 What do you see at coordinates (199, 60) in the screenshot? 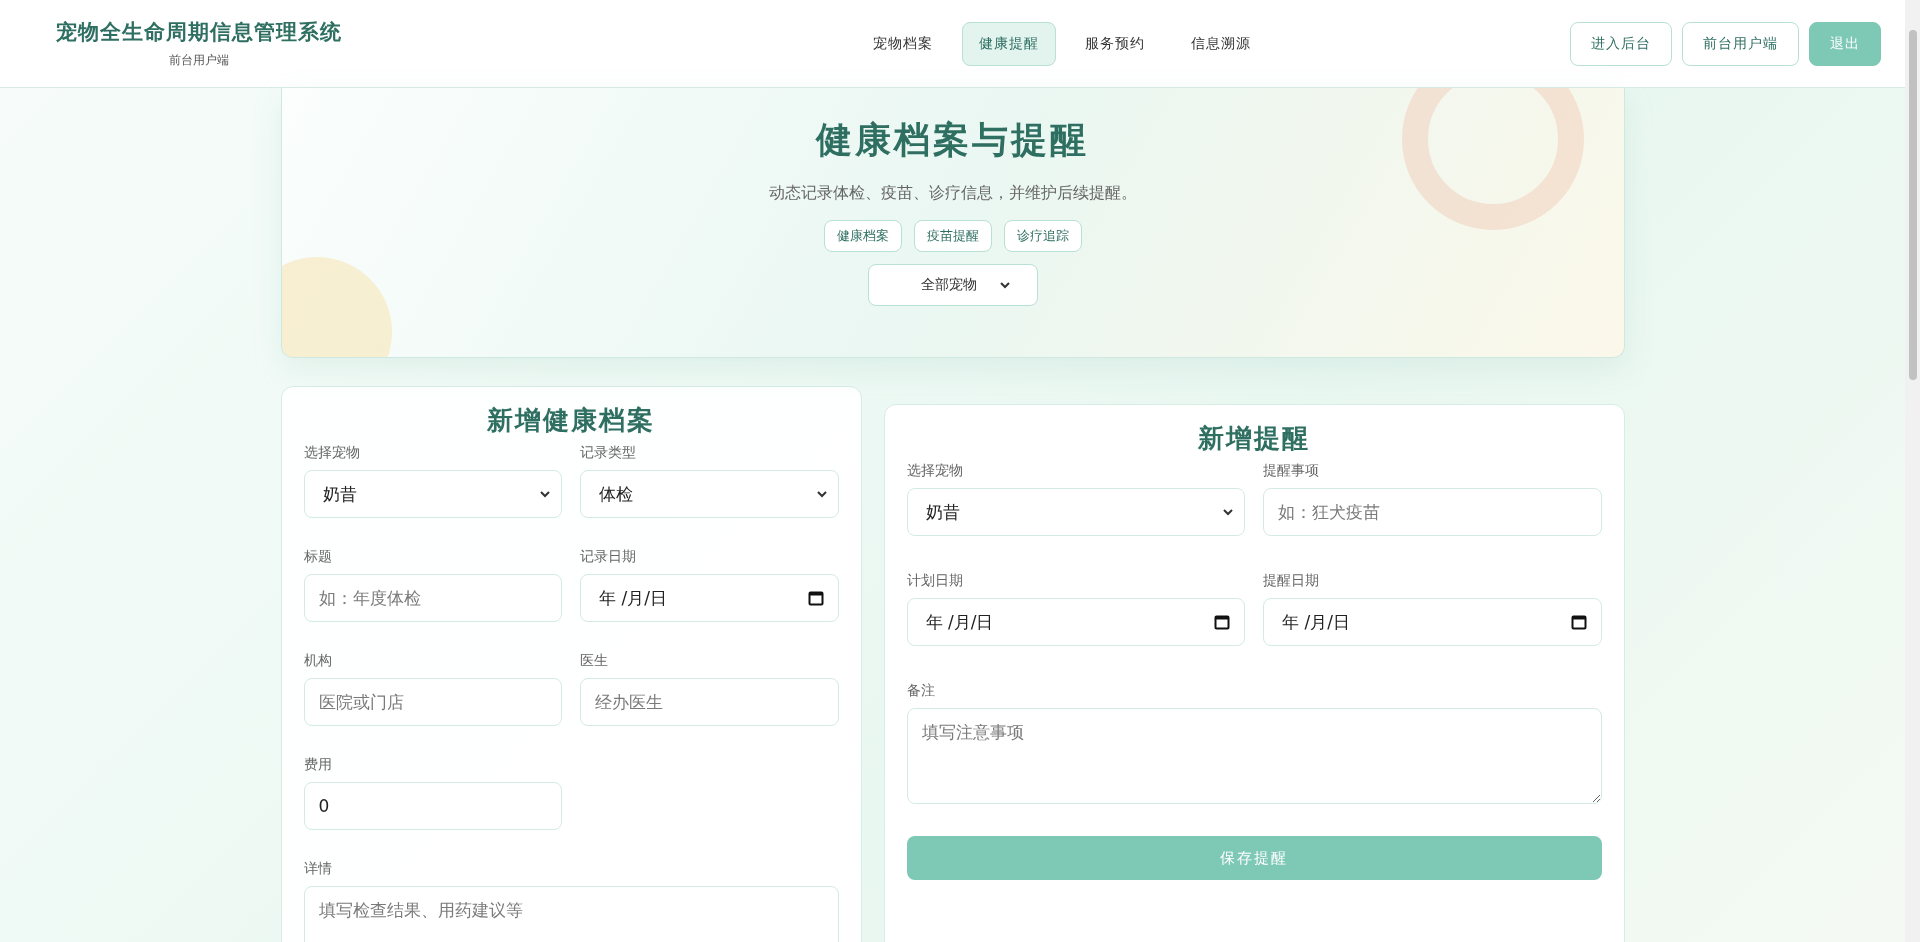
I see `app-subtitle: 前台用户端` at bounding box center [199, 60].